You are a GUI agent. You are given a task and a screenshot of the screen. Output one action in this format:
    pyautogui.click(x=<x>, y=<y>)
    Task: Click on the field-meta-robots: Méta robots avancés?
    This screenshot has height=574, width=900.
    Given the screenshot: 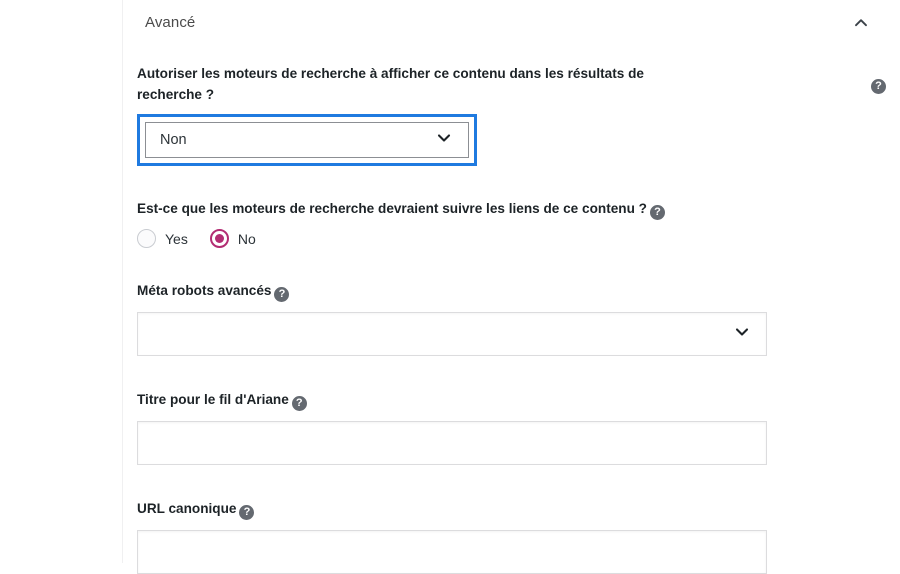 What is the action you would take?
    pyautogui.click(x=507, y=318)
    